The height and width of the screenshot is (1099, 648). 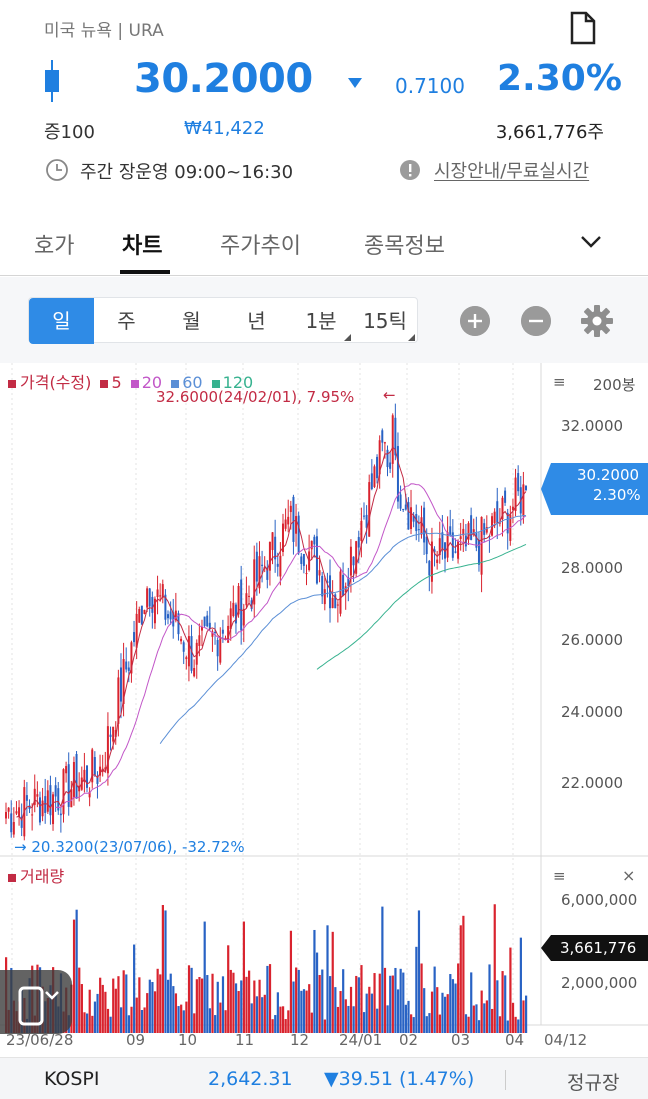 I want to click on minus-circle-icon, so click(x=536, y=321).